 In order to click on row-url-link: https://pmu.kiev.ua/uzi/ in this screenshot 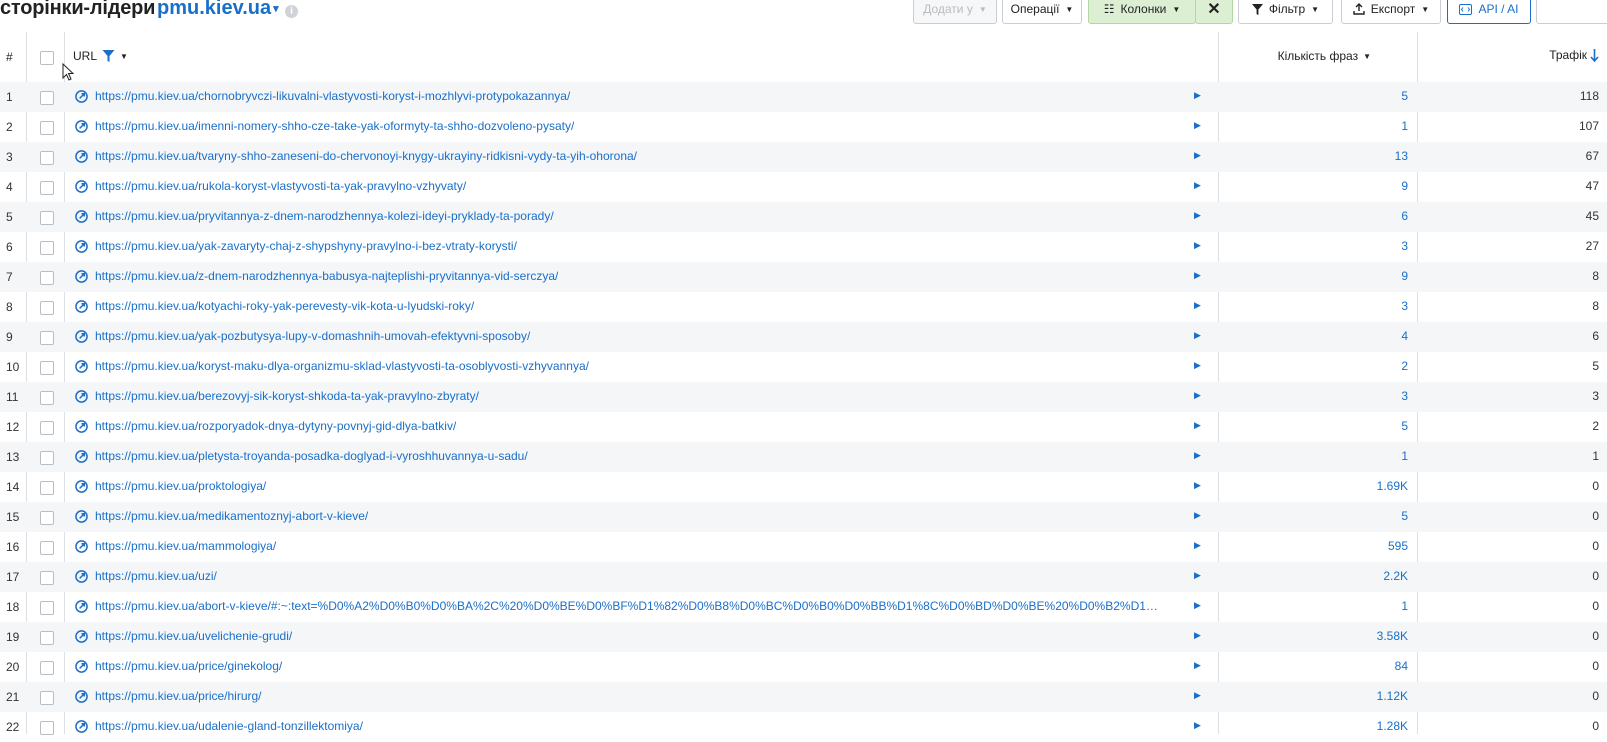, I will do `click(156, 576)`.